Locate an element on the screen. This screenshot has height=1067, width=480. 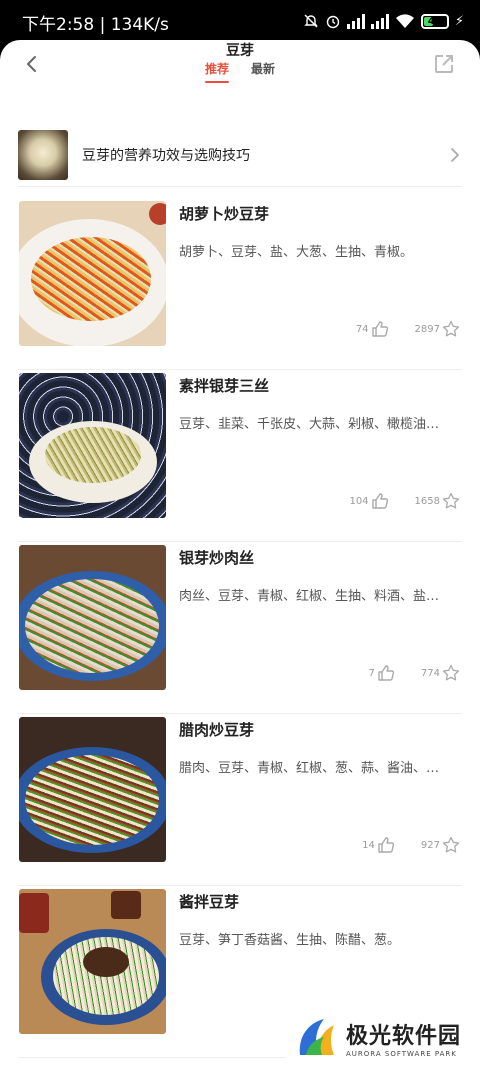
like-count: 104 is located at coordinates (359, 501).